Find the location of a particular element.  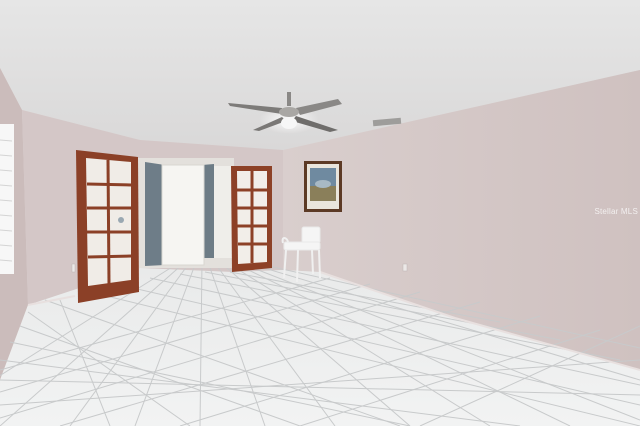

wall-outlet-left is located at coordinates (73, 268).